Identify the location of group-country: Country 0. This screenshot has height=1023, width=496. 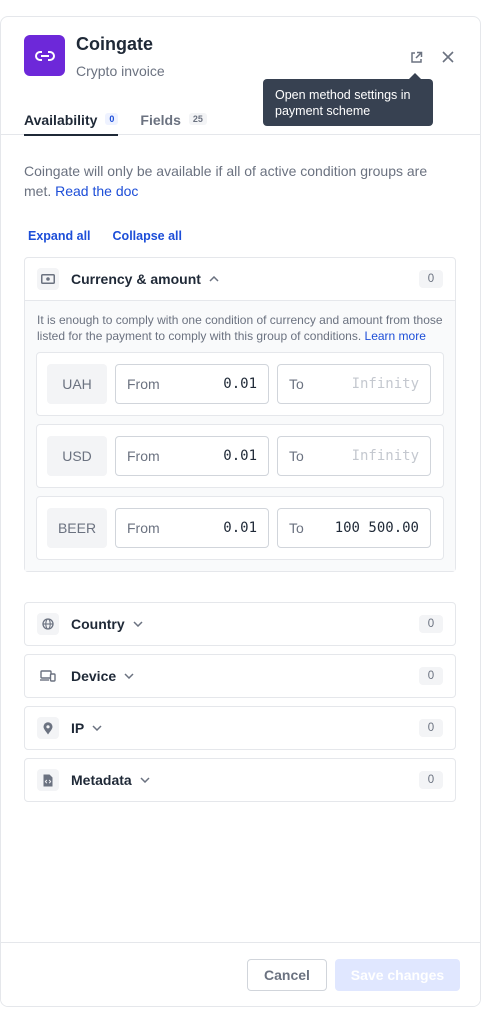
(240, 624).